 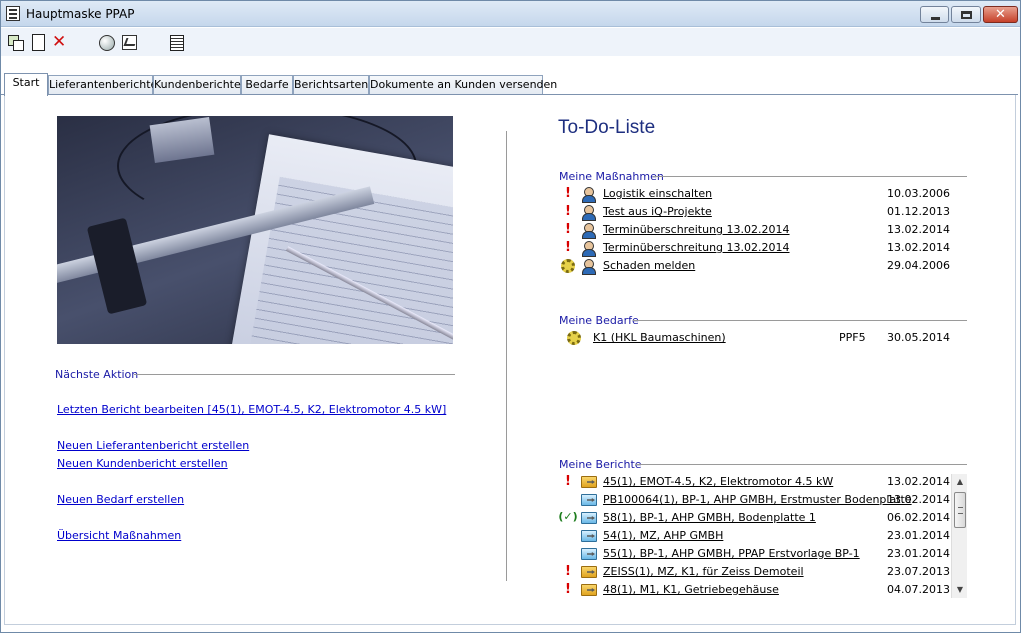 What do you see at coordinates (657, 211) in the screenshot?
I see `measure-link: Test aus iQ-Projekte` at bounding box center [657, 211].